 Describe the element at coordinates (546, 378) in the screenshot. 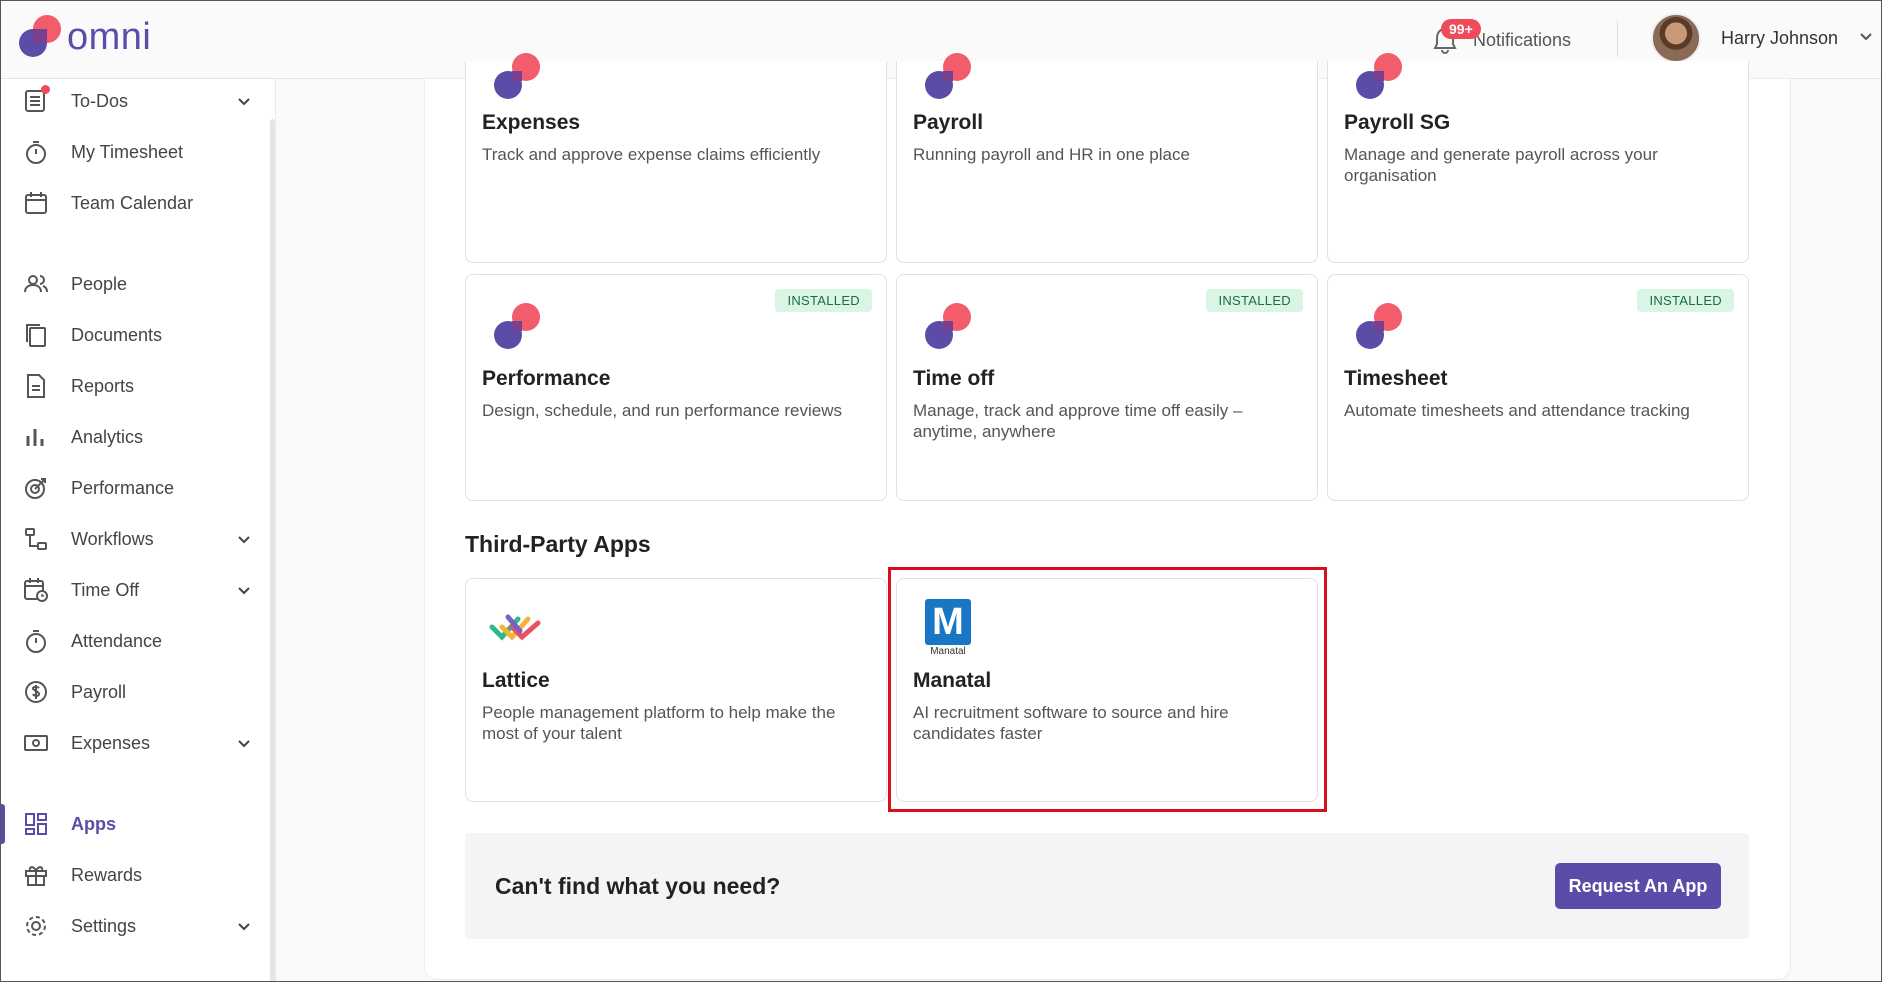

I see `app-card-title: Performance` at that location.